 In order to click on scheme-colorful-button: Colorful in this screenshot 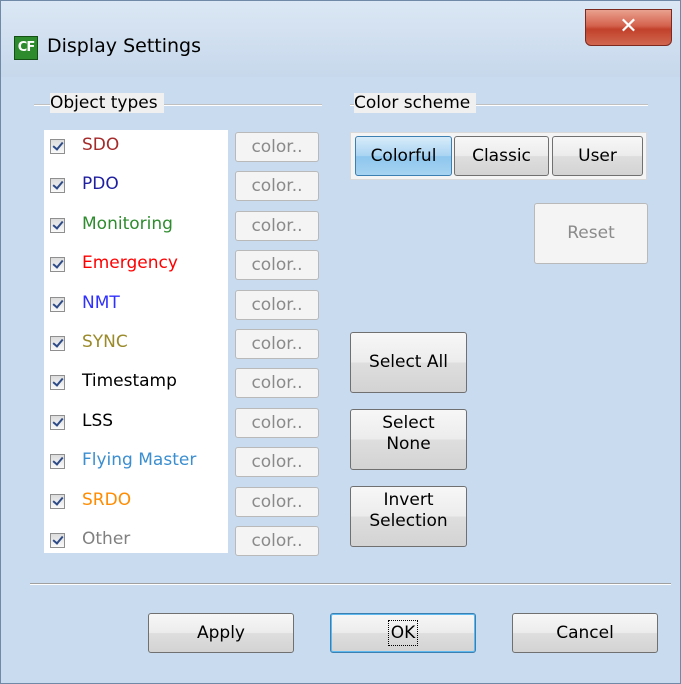, I will do `click(403, 156)`.